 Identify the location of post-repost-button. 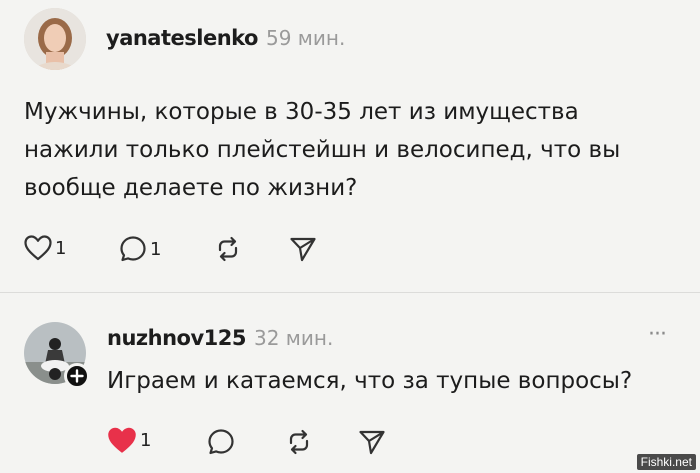
(228, 251).